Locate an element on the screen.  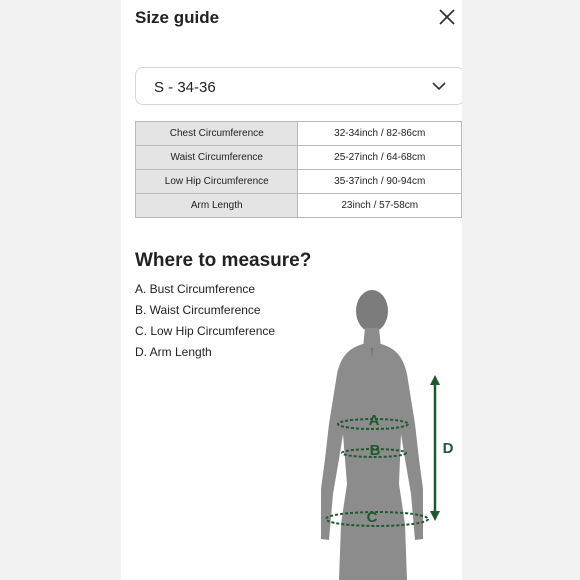
chevron-down-icon is located at coordinates (439, 86).